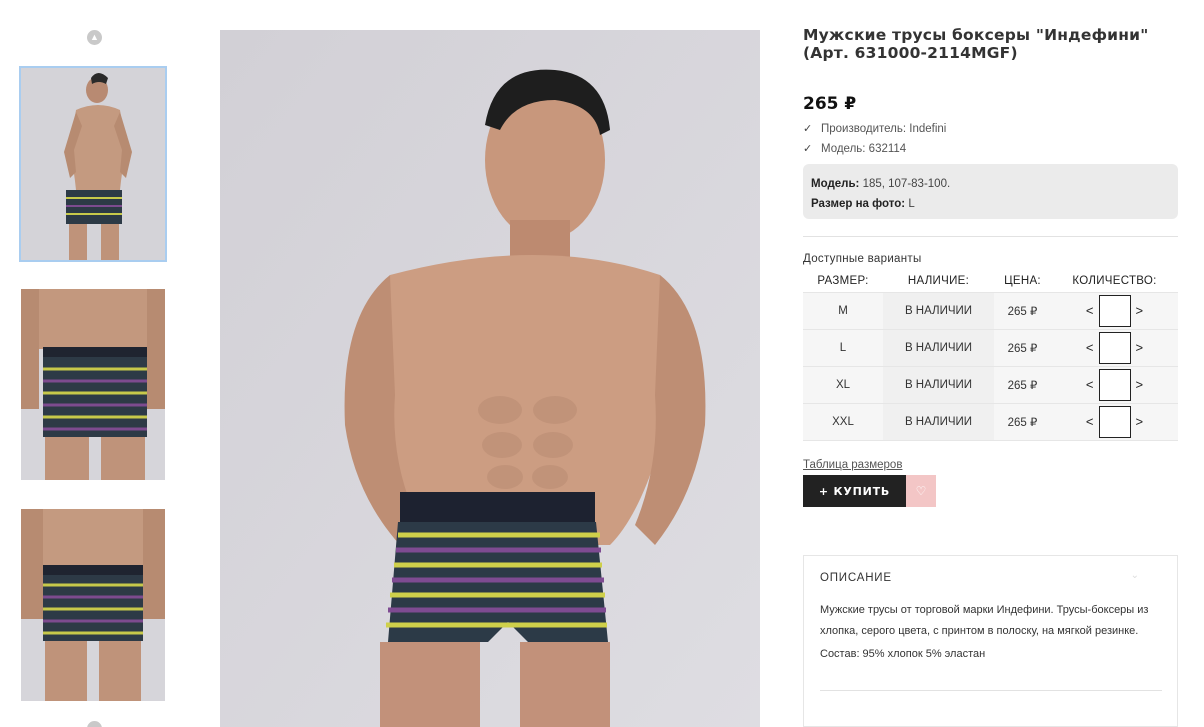 The height and width of the screenshot is (727, 1204). I want to click on model-text: Модель: 632114, so click(864, 148).